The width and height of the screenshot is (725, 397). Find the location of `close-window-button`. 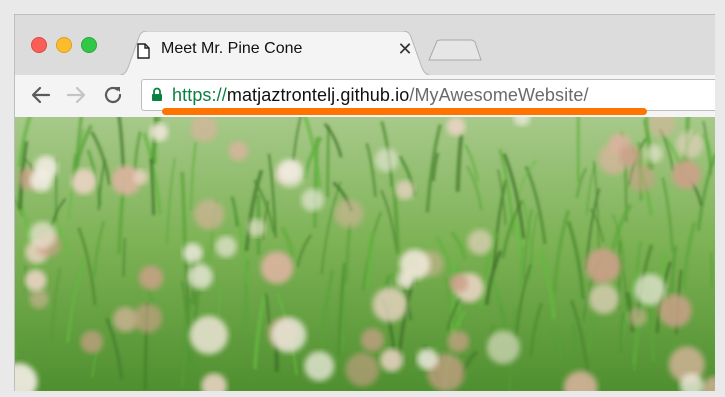

close-window-button is located at coordinates (39, 45).